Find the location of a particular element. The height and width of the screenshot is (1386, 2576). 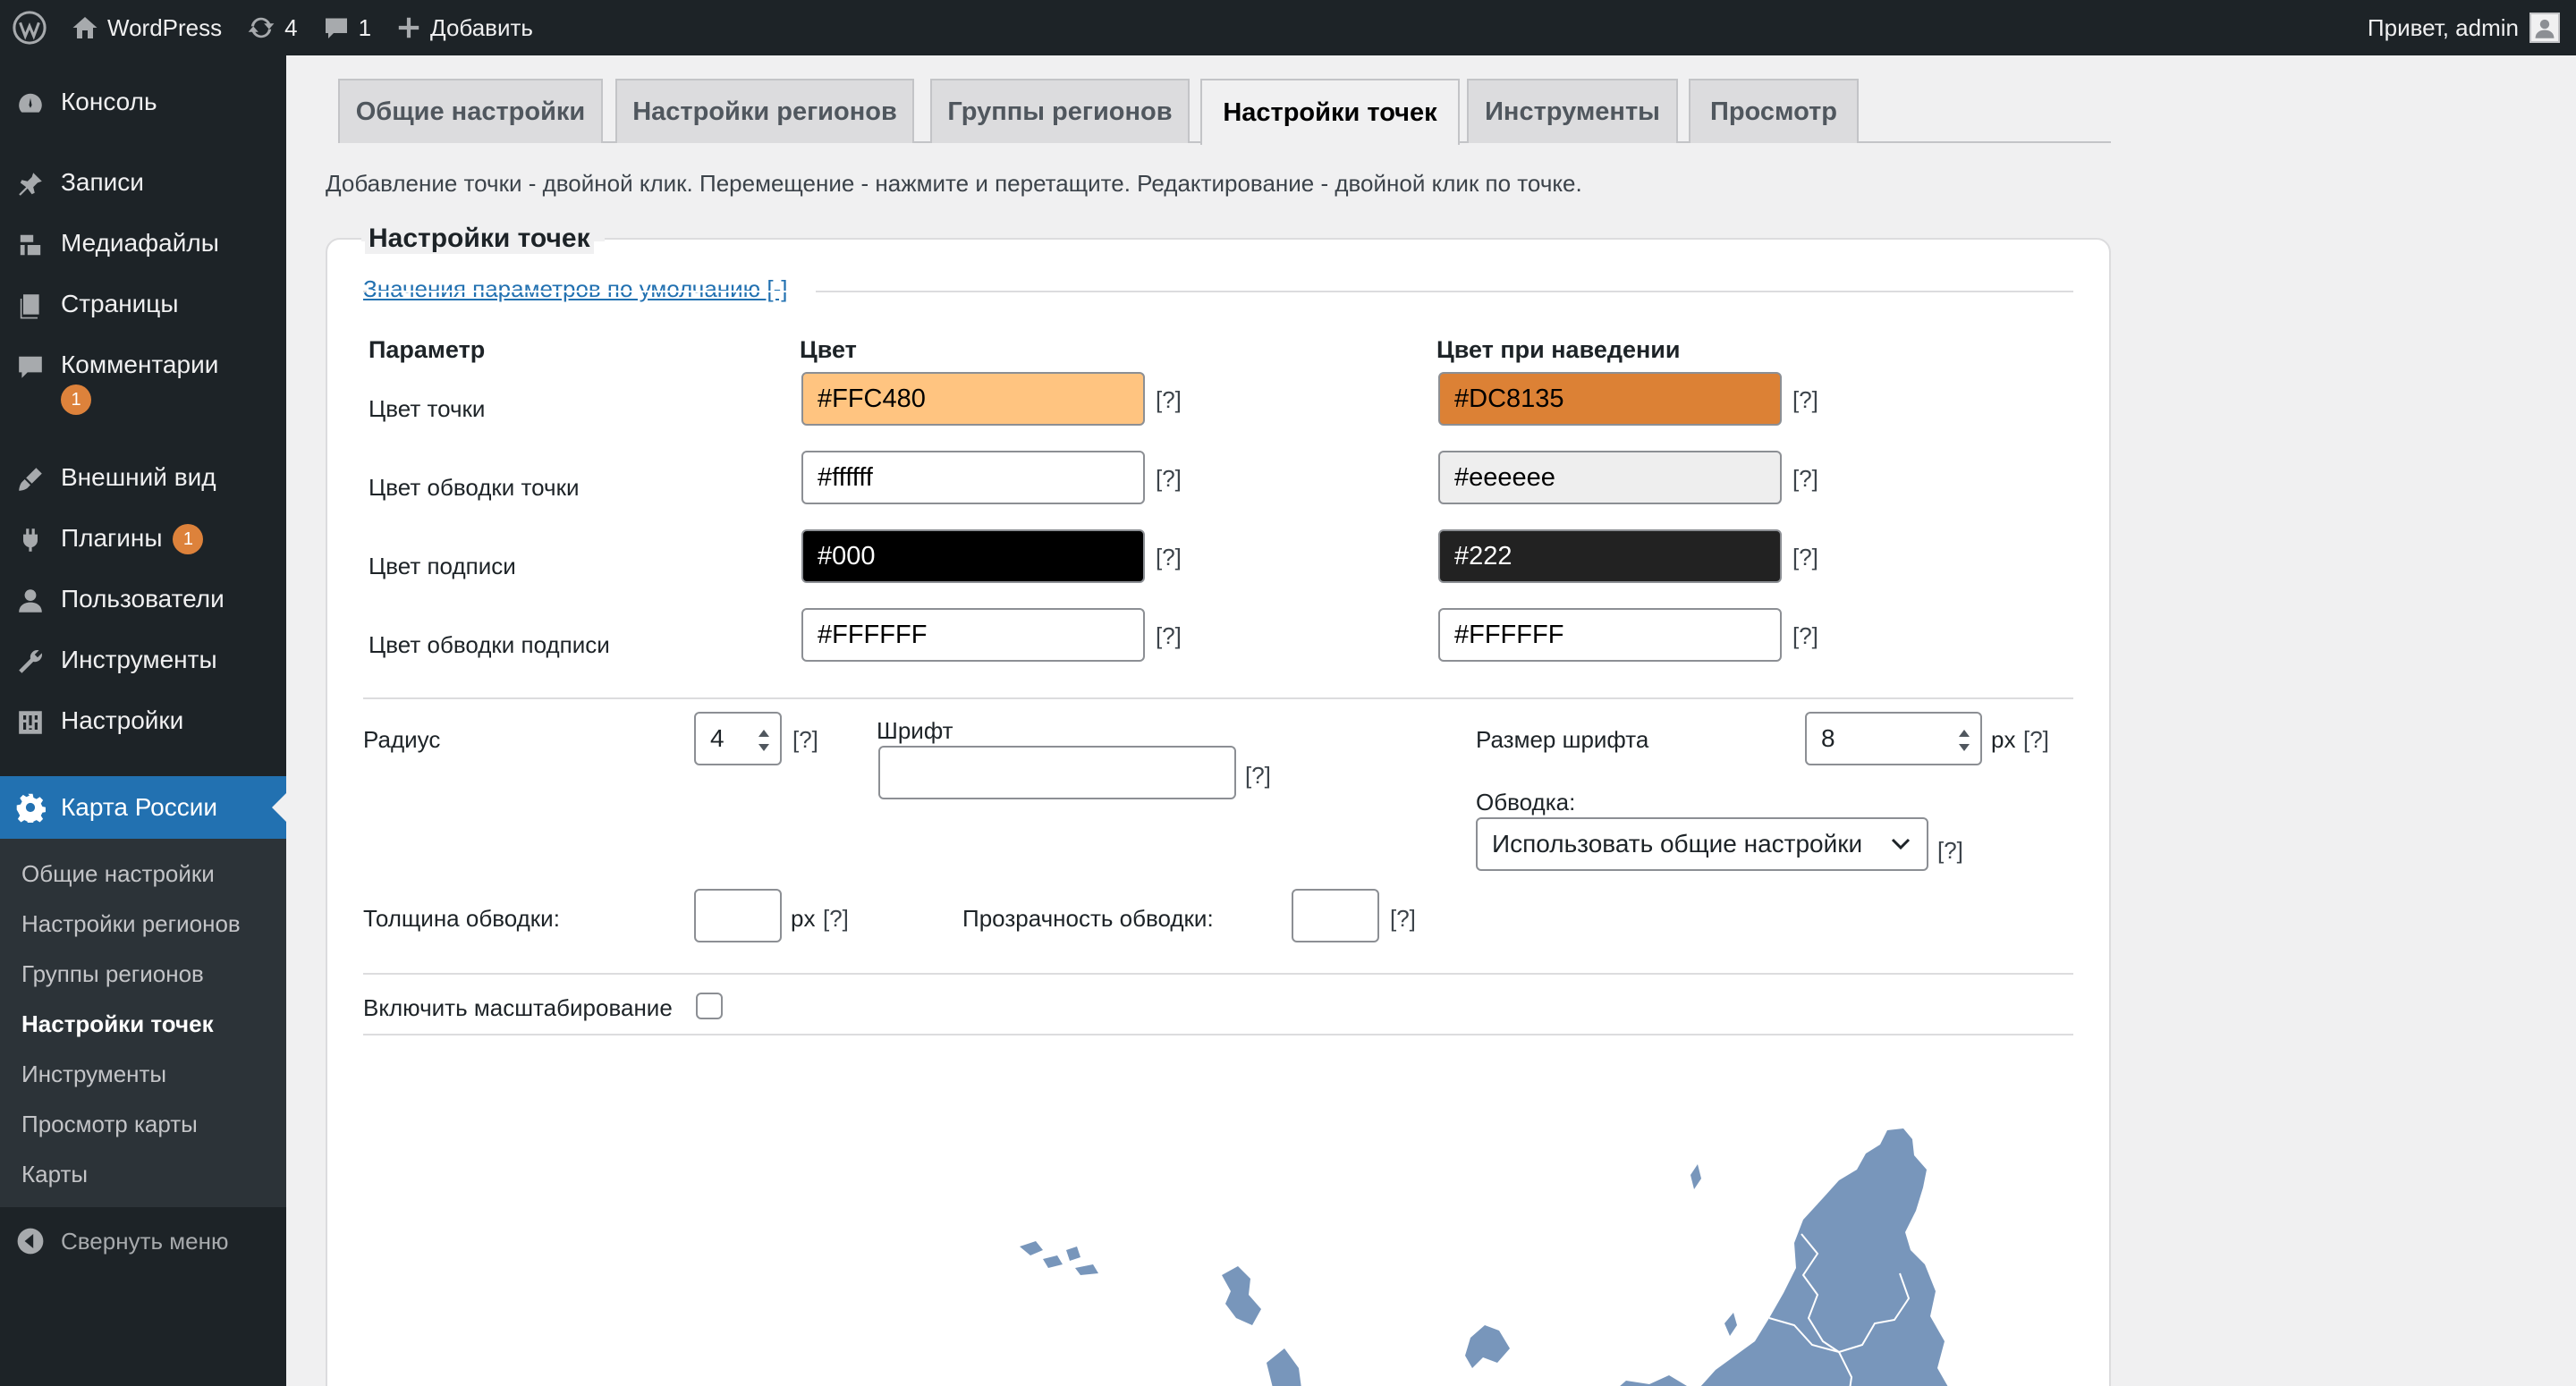

menu-item-comments: Комментарии 1 is located at coordinates (143, 387).